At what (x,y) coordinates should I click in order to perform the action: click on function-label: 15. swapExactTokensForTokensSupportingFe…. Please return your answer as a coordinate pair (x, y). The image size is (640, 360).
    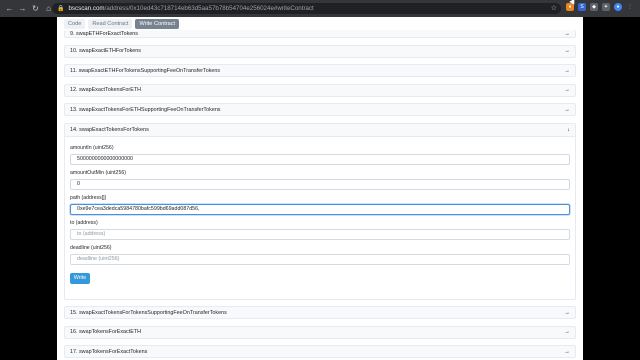
    Looking at the image, I should click on (148, 312).